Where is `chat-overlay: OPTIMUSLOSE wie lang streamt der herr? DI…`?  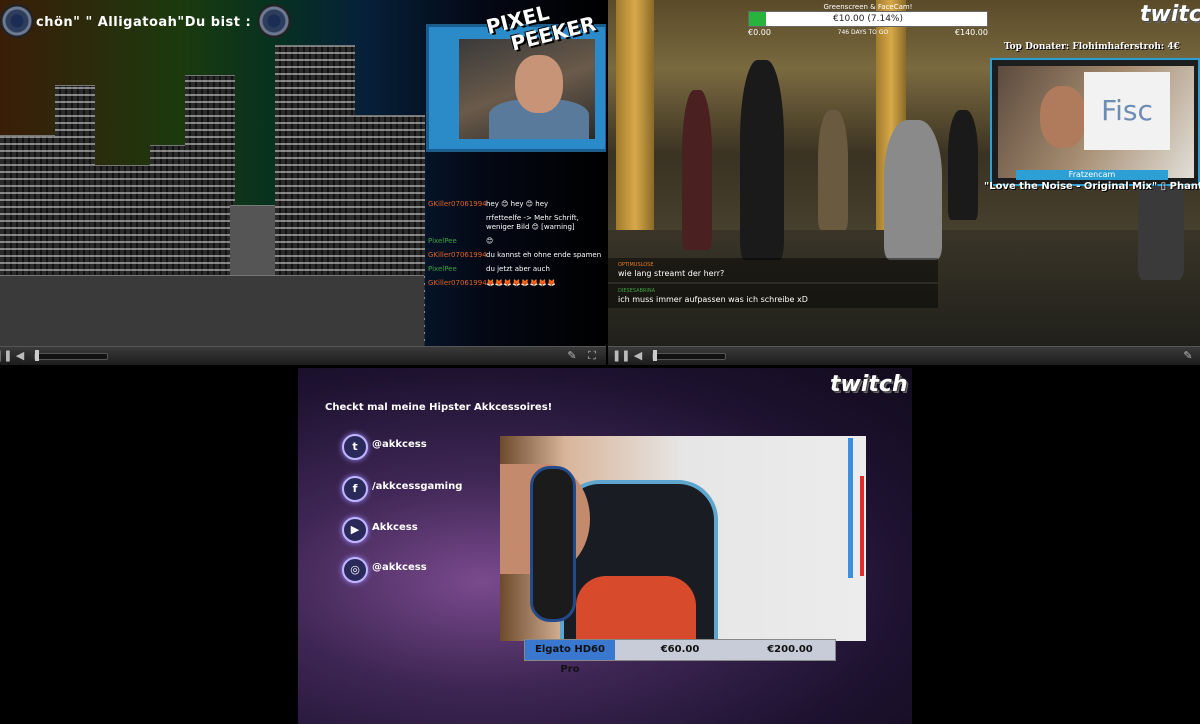
chat-overlay: OPTIMUSLOSE wie lang streamt der herr? DI… is located at coordinates (773, 284).